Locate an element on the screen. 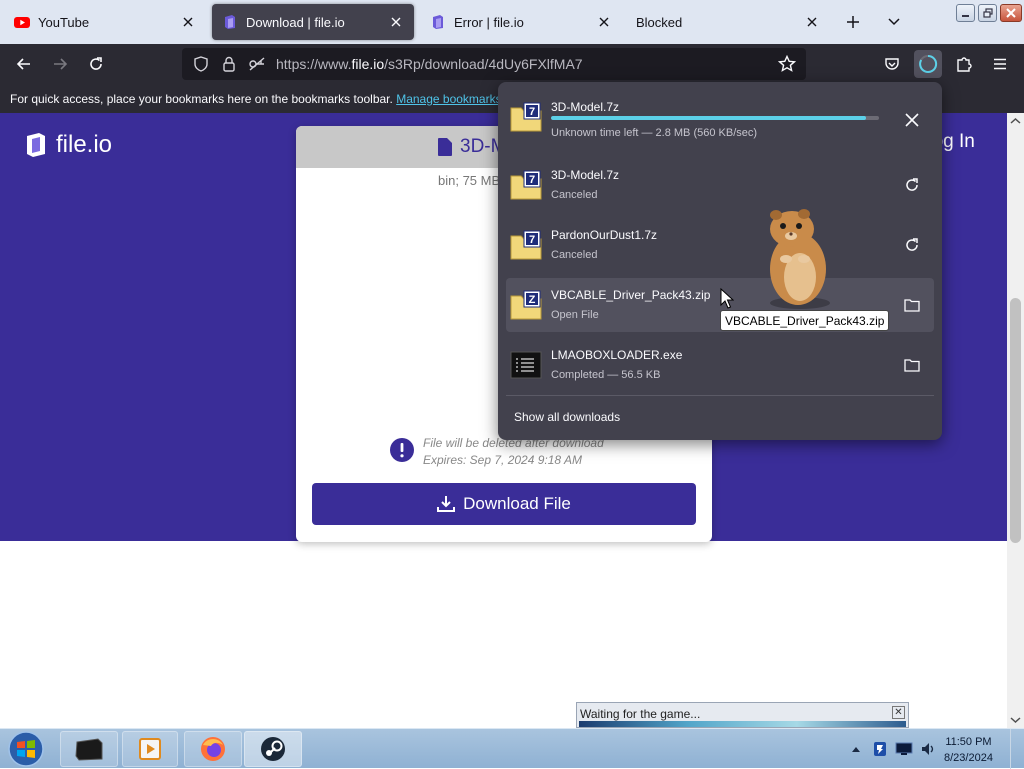 This screenshot has width=1024, height=769. download-filename: LMAOBOXLOADER.exe is located at coordinates (617, 355).